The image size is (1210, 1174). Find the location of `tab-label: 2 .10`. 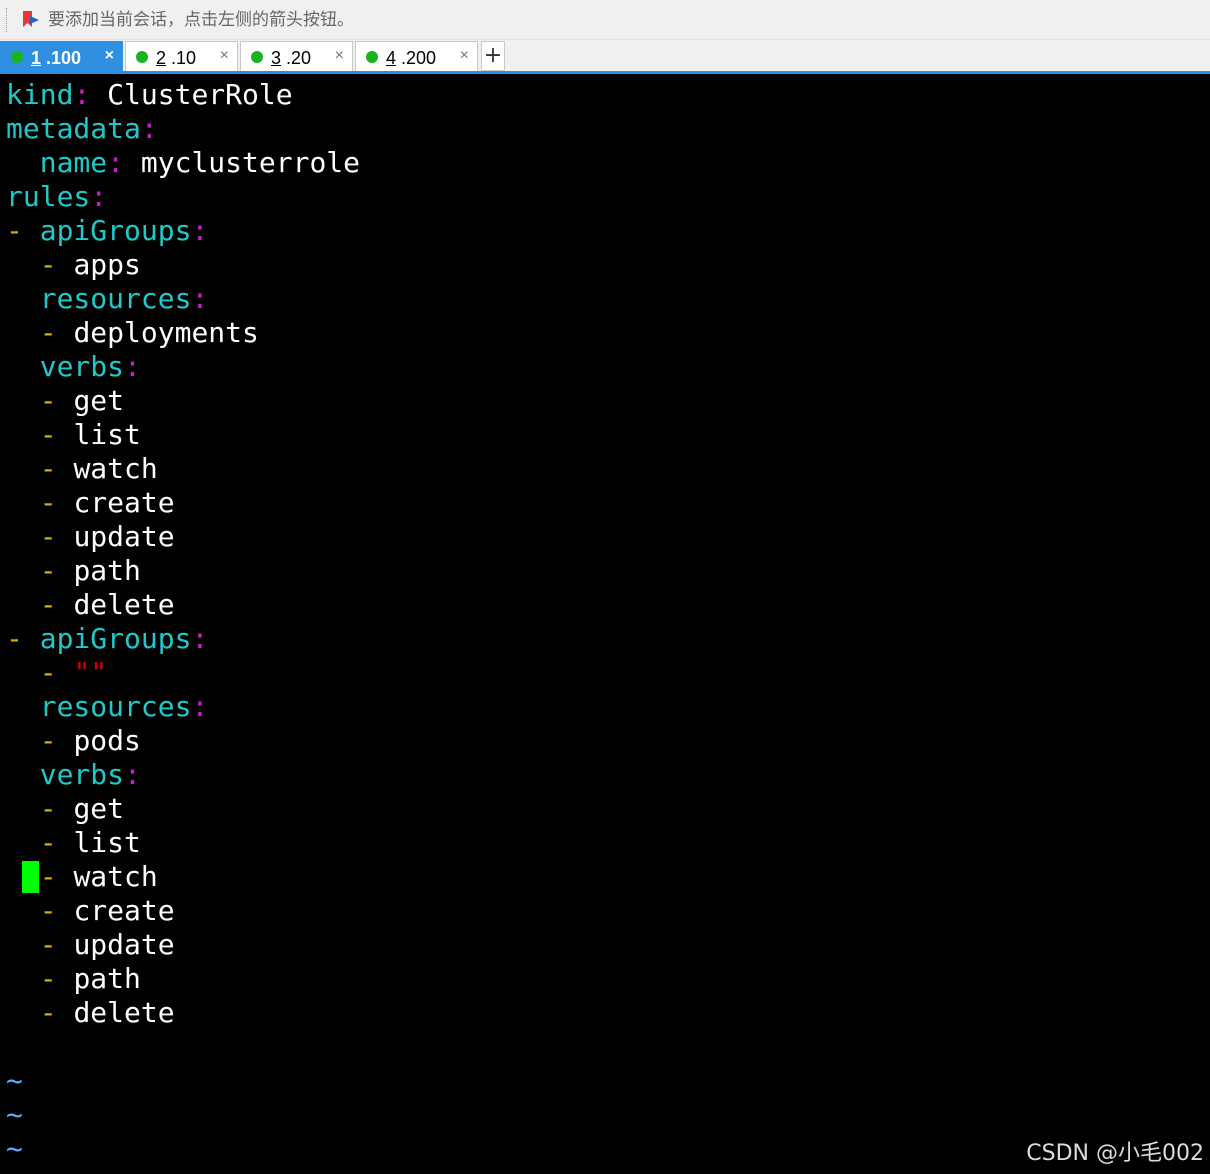

tab-label: 2 .10 is located at coordinates (176, 58).